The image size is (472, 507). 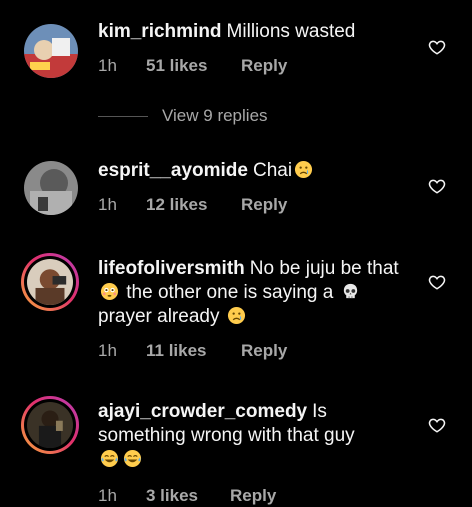 I want to click on comment-username: ajayi_crowder_comedy, so click(x=202, y=411).